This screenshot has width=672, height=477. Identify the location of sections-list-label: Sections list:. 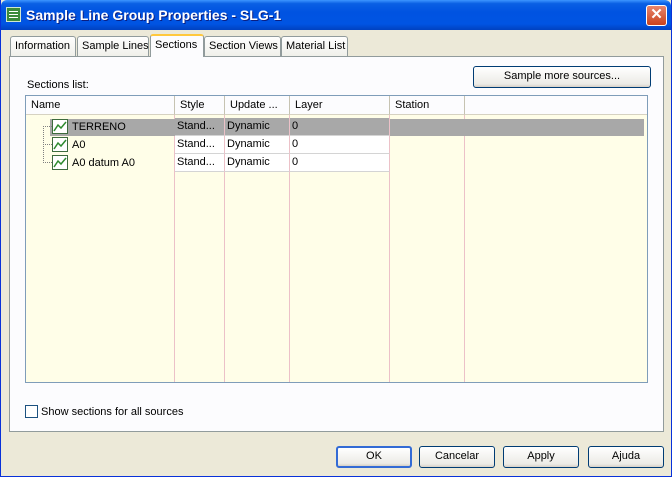
(58, 85).